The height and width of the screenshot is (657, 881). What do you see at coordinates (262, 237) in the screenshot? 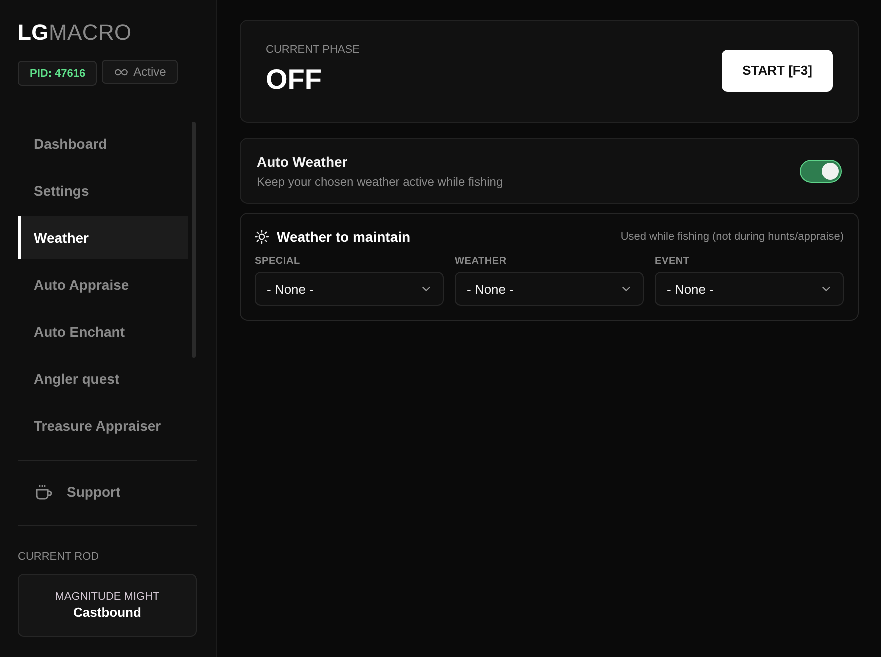
I see `sun-icon` at bounding box center [262, 237].